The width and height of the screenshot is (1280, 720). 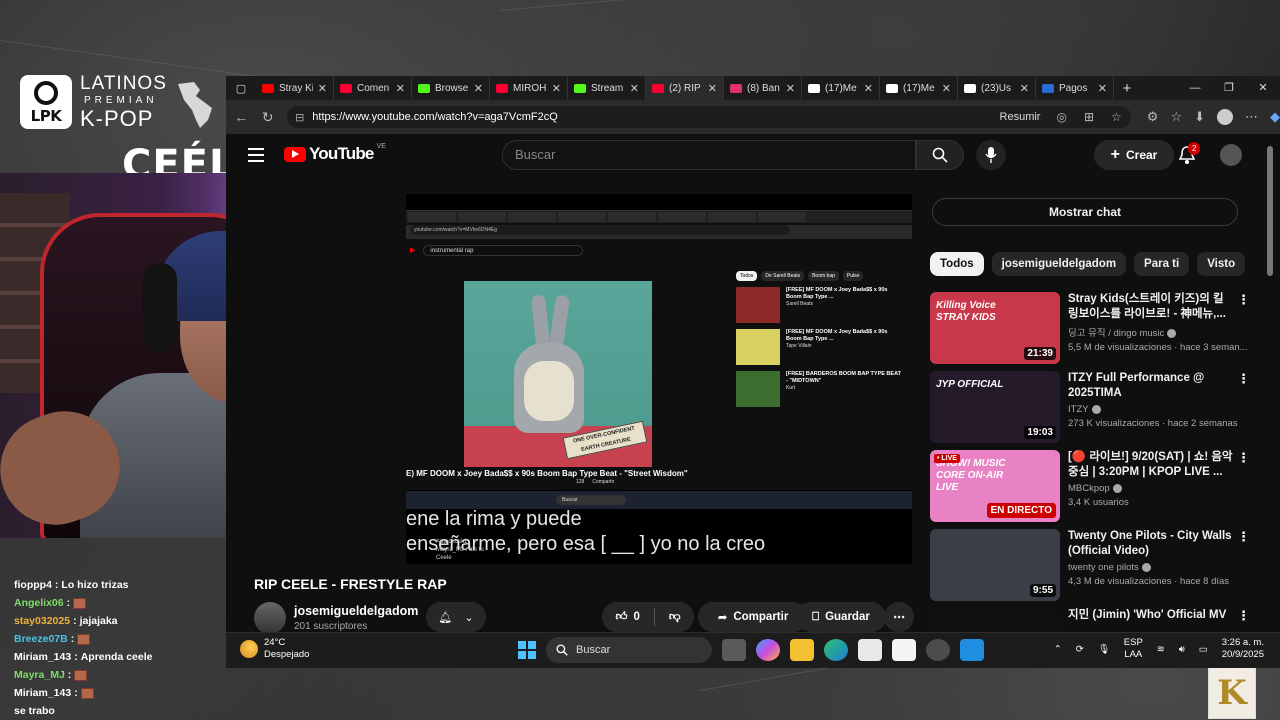 I want to click on sync-icon: ⟳, so click(x=1080, y=649).